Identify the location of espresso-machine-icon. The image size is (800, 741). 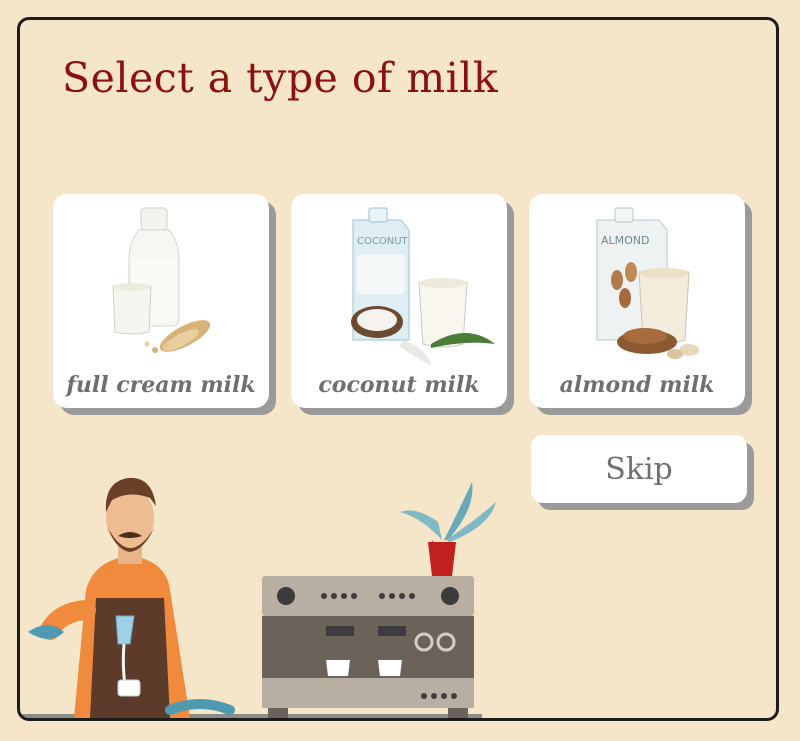
(368, 647).